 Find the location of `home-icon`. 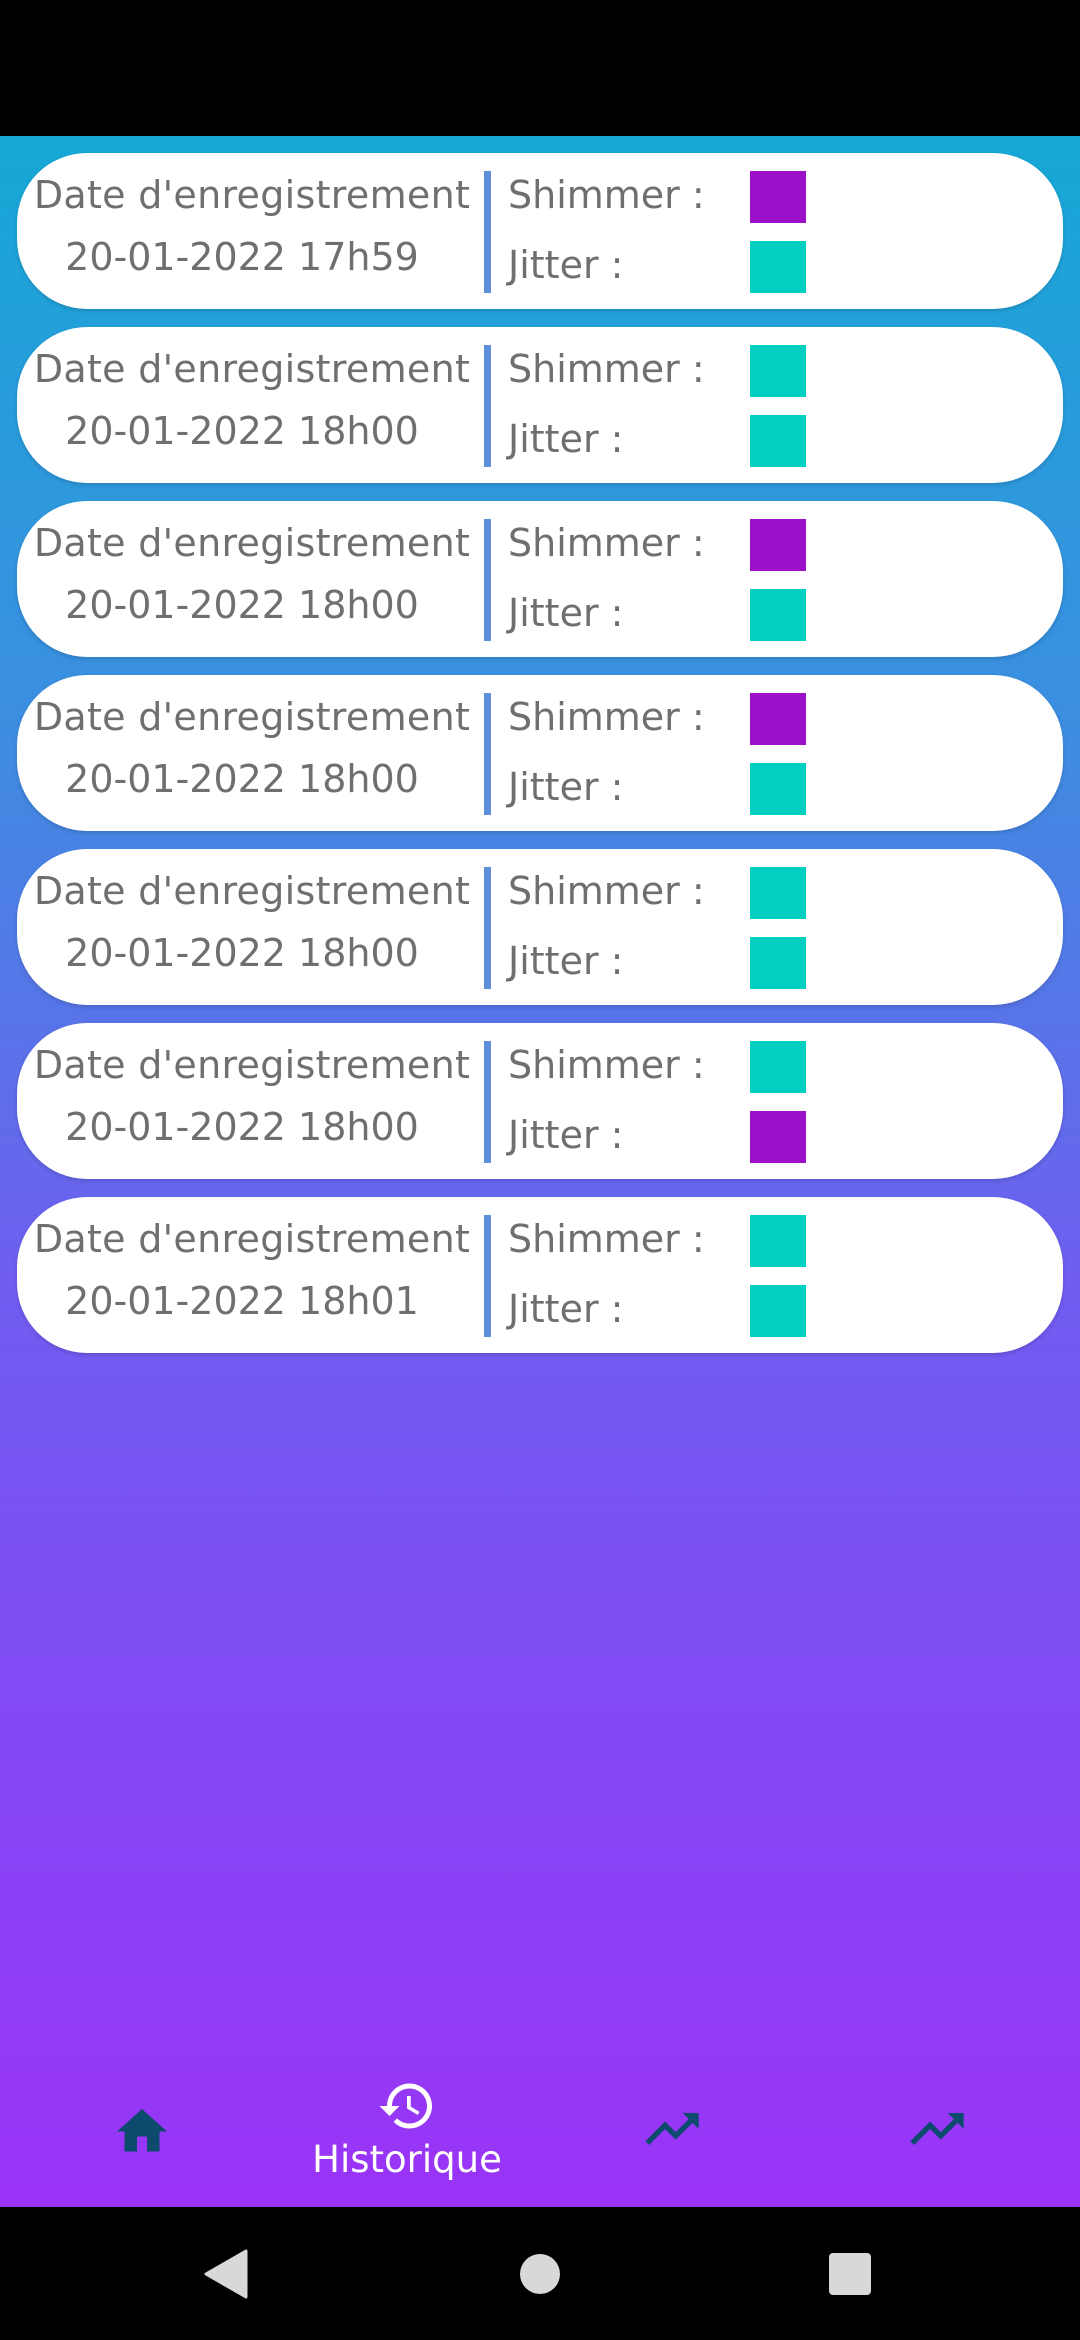

home-icon is located at coordinates (142, 2129).